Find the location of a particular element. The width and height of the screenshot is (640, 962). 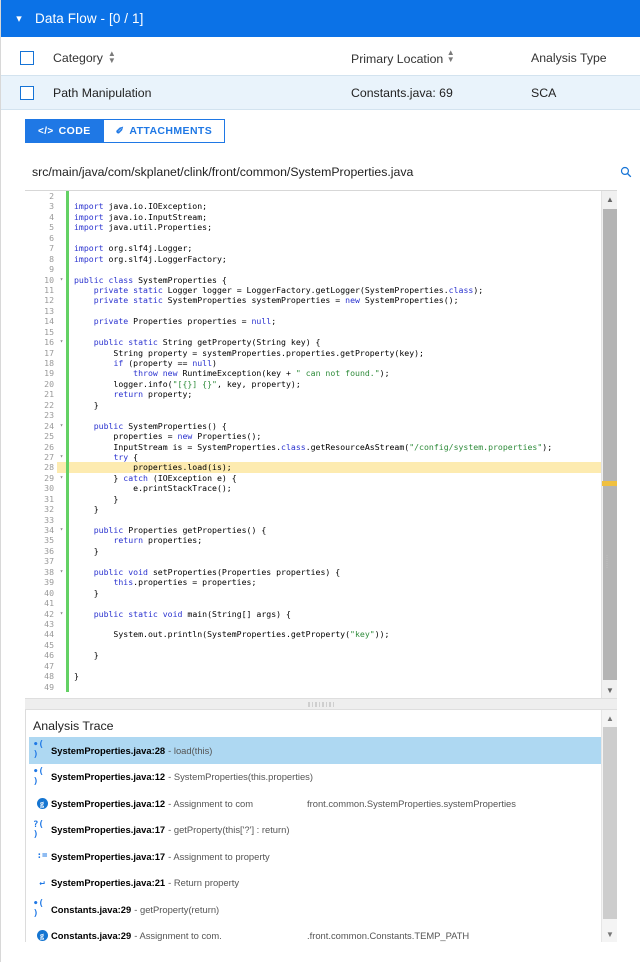

code-line: 10 ▾ public class SystemProperties { is located at coordinates (313, 279).